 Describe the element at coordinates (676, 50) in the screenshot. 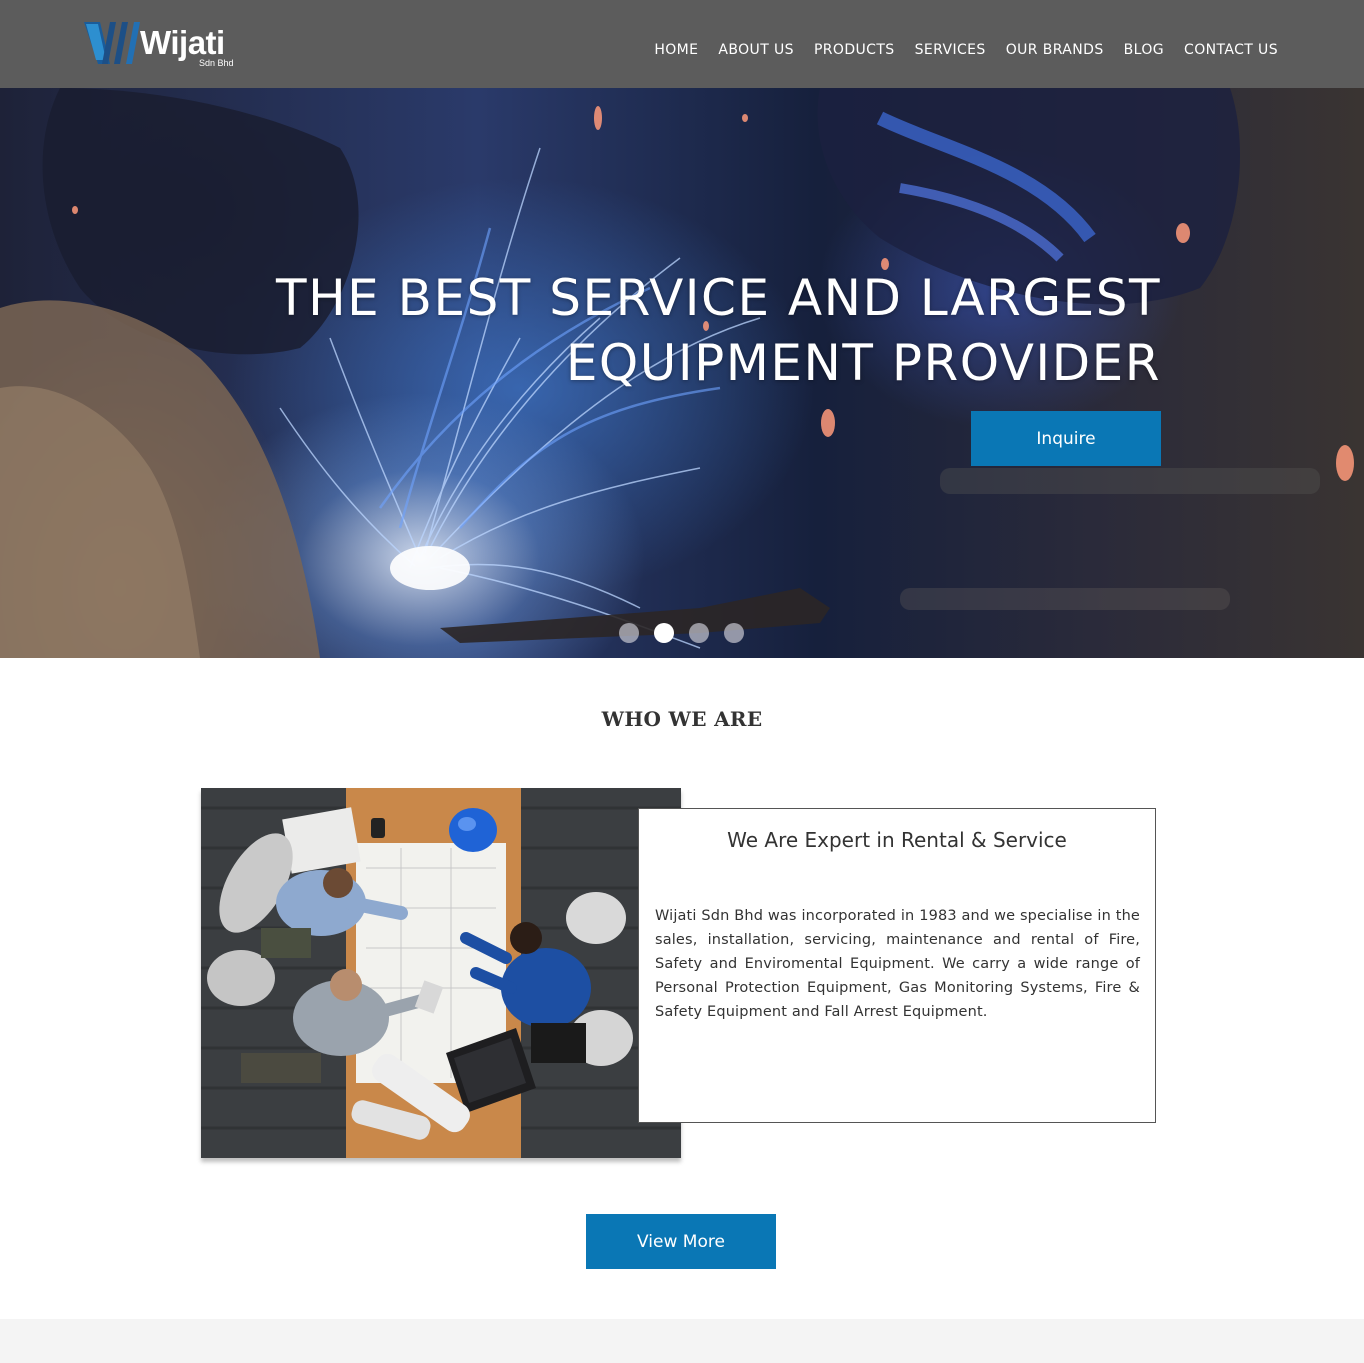

I see `nav-home: HOME` at that location.